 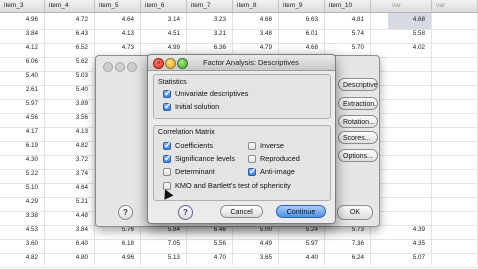 I want to click on anti-image-checkbox, so click(x=252, y=171).